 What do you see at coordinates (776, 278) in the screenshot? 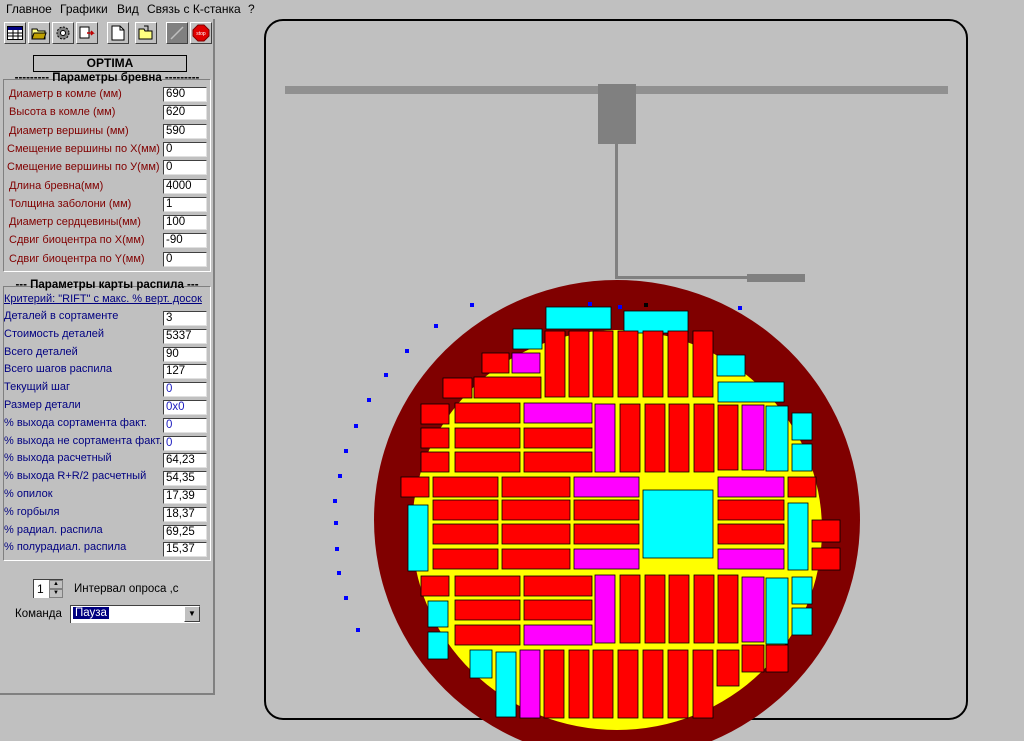
I see `saw-blade` at bounding box center [776, 278].